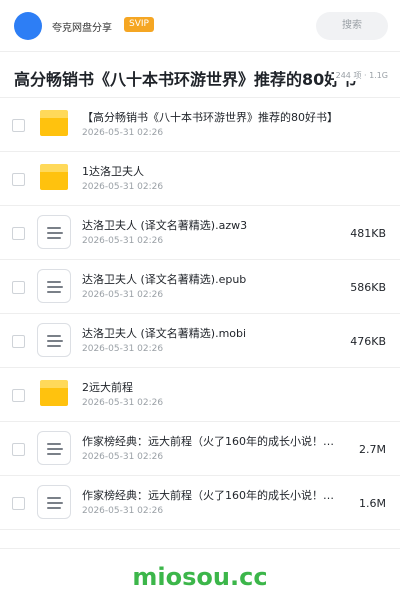 The height and width of the screenshot is (600, 400). I want to click on item-name: 达洛卫夫人 (译文名著精选).epub, so click(164, 279).